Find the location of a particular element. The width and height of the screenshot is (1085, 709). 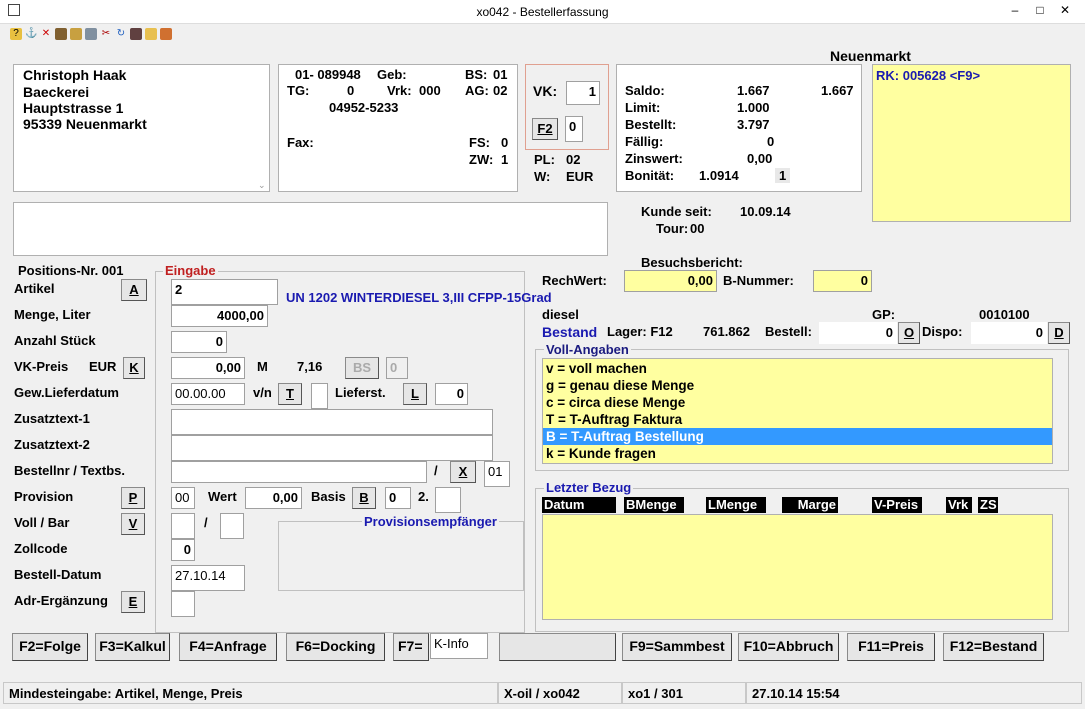

zusatztext1-input is located at coordinates (332, 422).